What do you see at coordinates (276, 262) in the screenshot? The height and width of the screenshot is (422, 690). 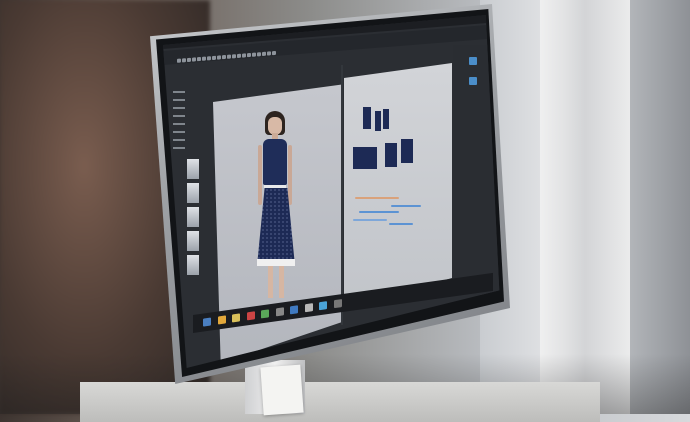 I see `garment-hem` at bounding box center [276, 262].